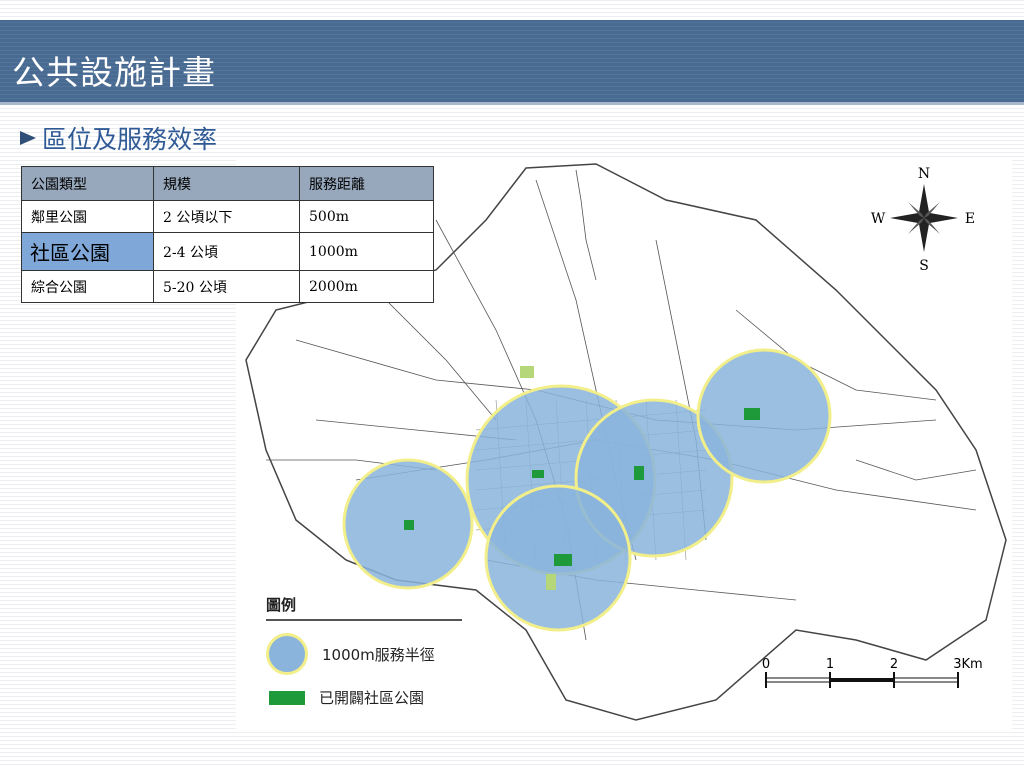  What do you see at coordinates (872, 672) in the screenshot?
I see `scale-bar-drawing: 0 1 2 3Km` at bounding box center [872, 672].